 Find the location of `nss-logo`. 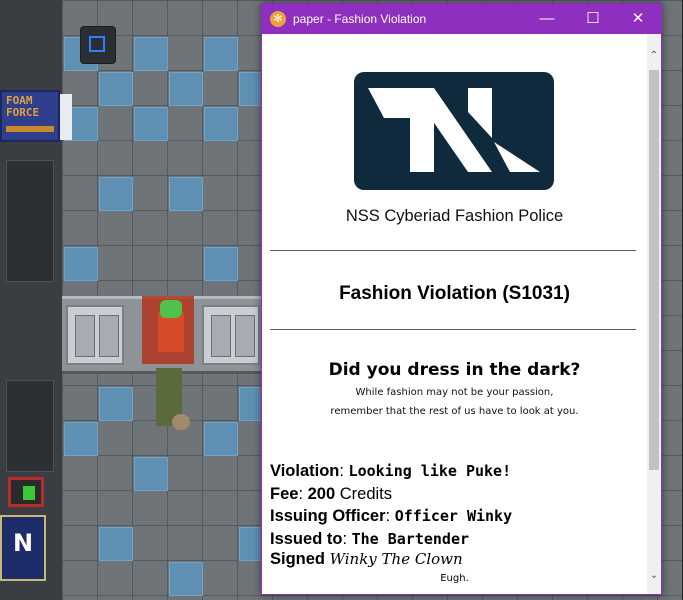

nss-logo is located at coordinates (454, 131).